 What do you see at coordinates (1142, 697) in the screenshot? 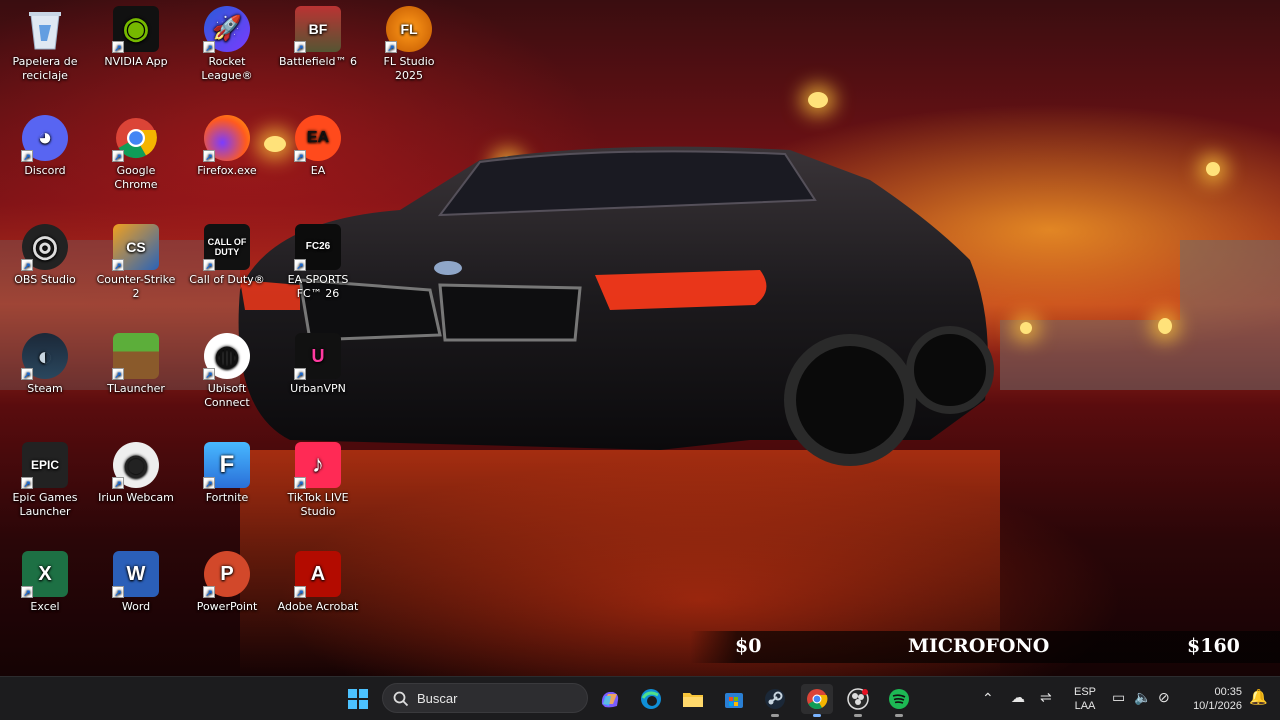
I see `volume-icon: 🔈` at bounding box center [1142, 697].